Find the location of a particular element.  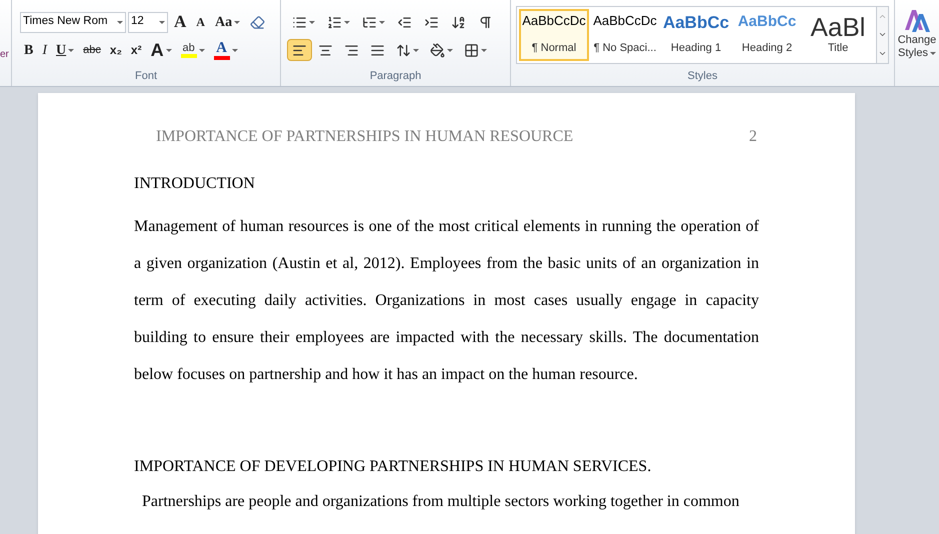

style-item: AaBl Title is located at coordinates (838, 35).